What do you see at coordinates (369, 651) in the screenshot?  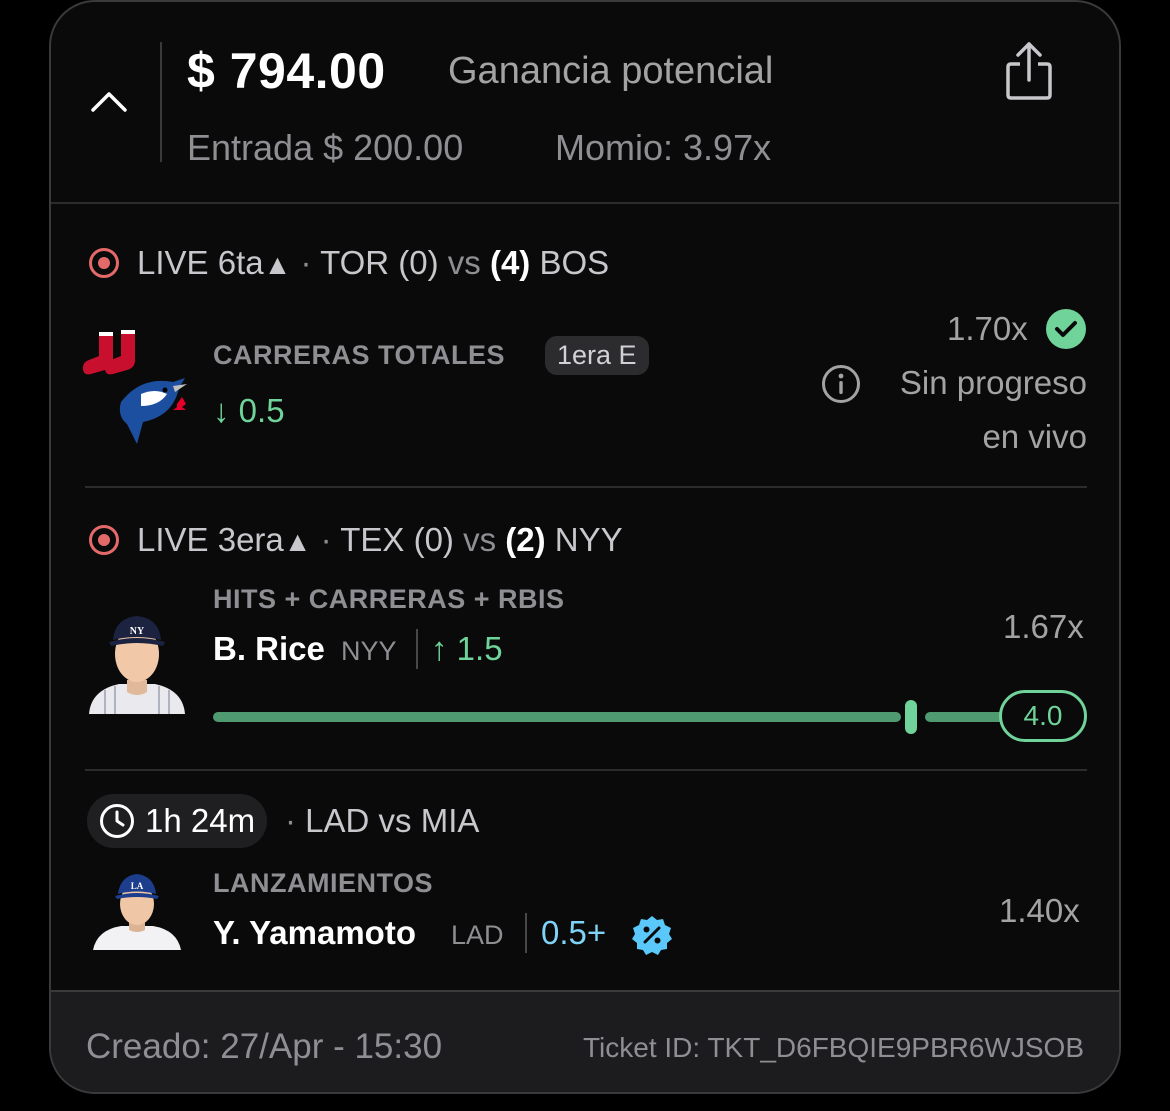 I see `team-abbrev-2: NYY` at bounding box center [369, 651].